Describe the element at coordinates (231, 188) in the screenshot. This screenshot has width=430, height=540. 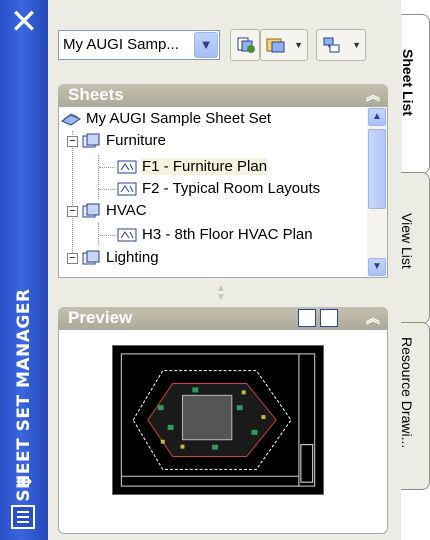
I see `tree-item-label: F2 - Typical Room Layouts` at that location.